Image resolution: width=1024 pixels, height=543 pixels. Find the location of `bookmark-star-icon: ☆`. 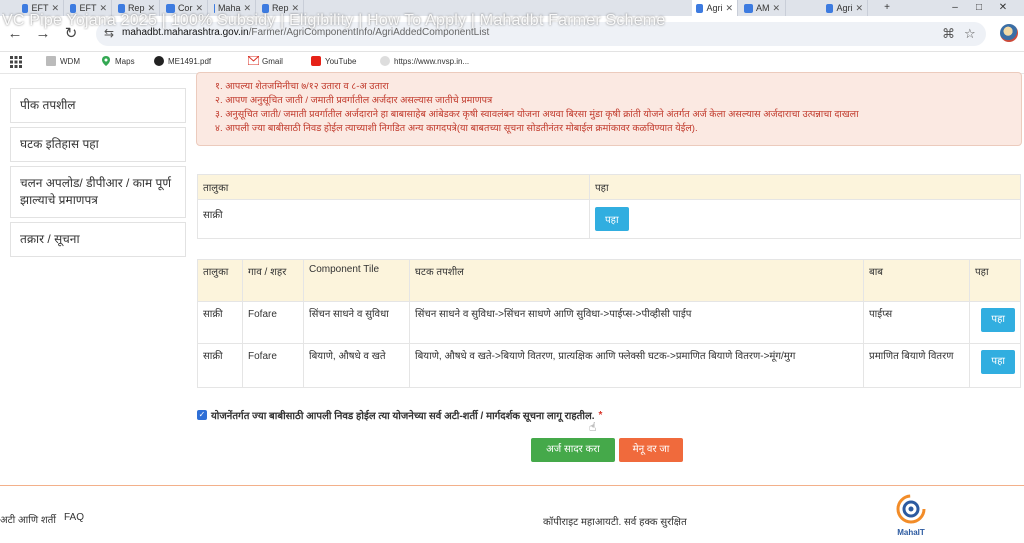

bookmark-star-icon: ☆ is located at coordinates (970, 34).